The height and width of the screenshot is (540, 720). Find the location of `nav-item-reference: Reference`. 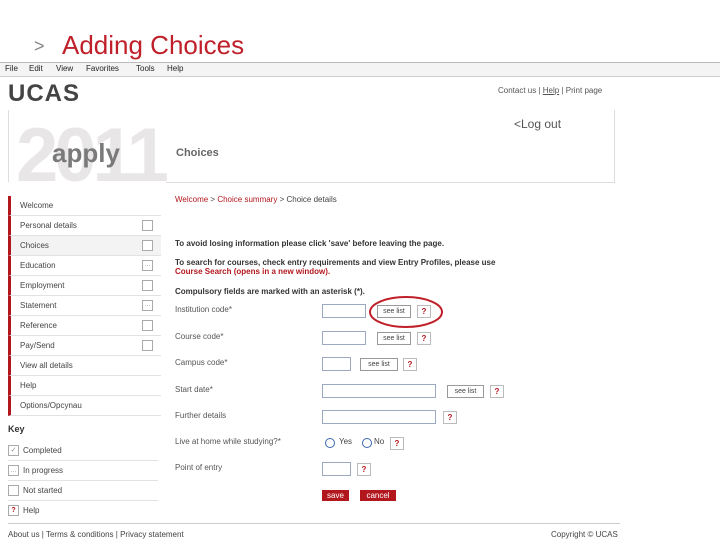

nav-item-reference: Reference is located at coordinates (84, 326).